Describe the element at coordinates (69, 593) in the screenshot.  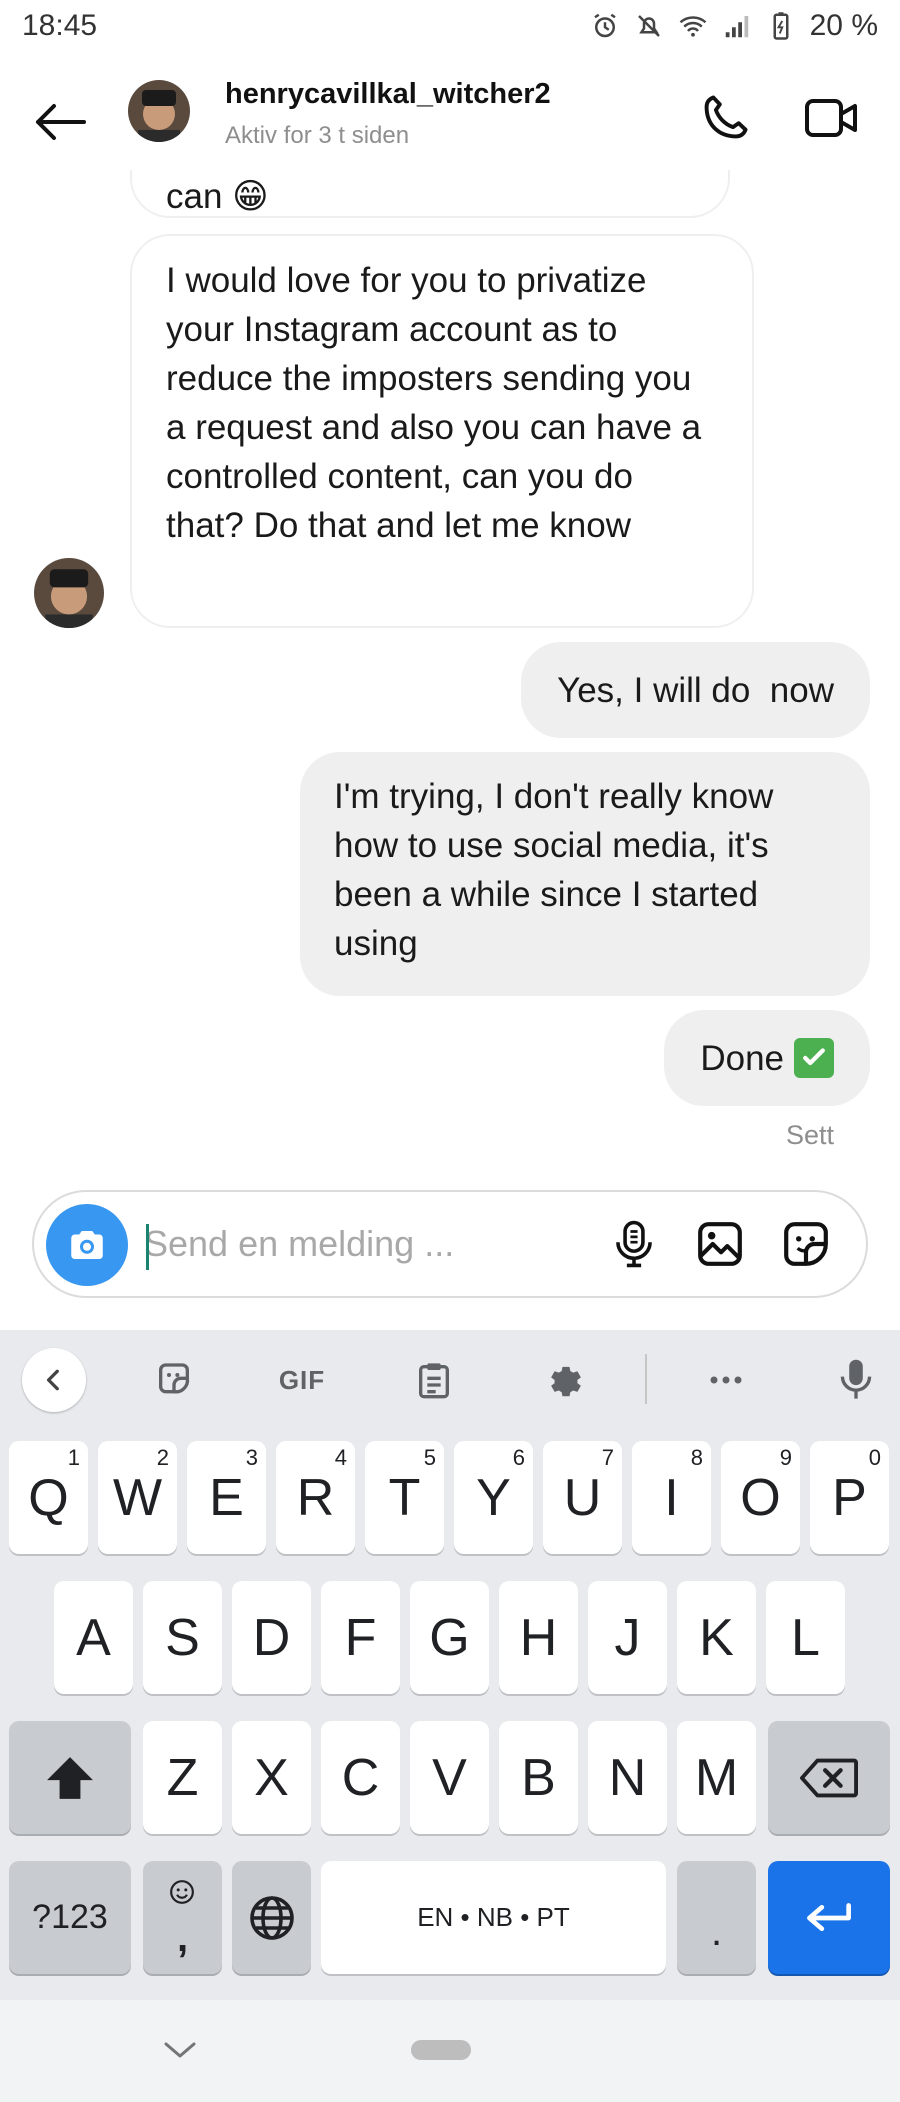
I see `sender-avatar` at that location.